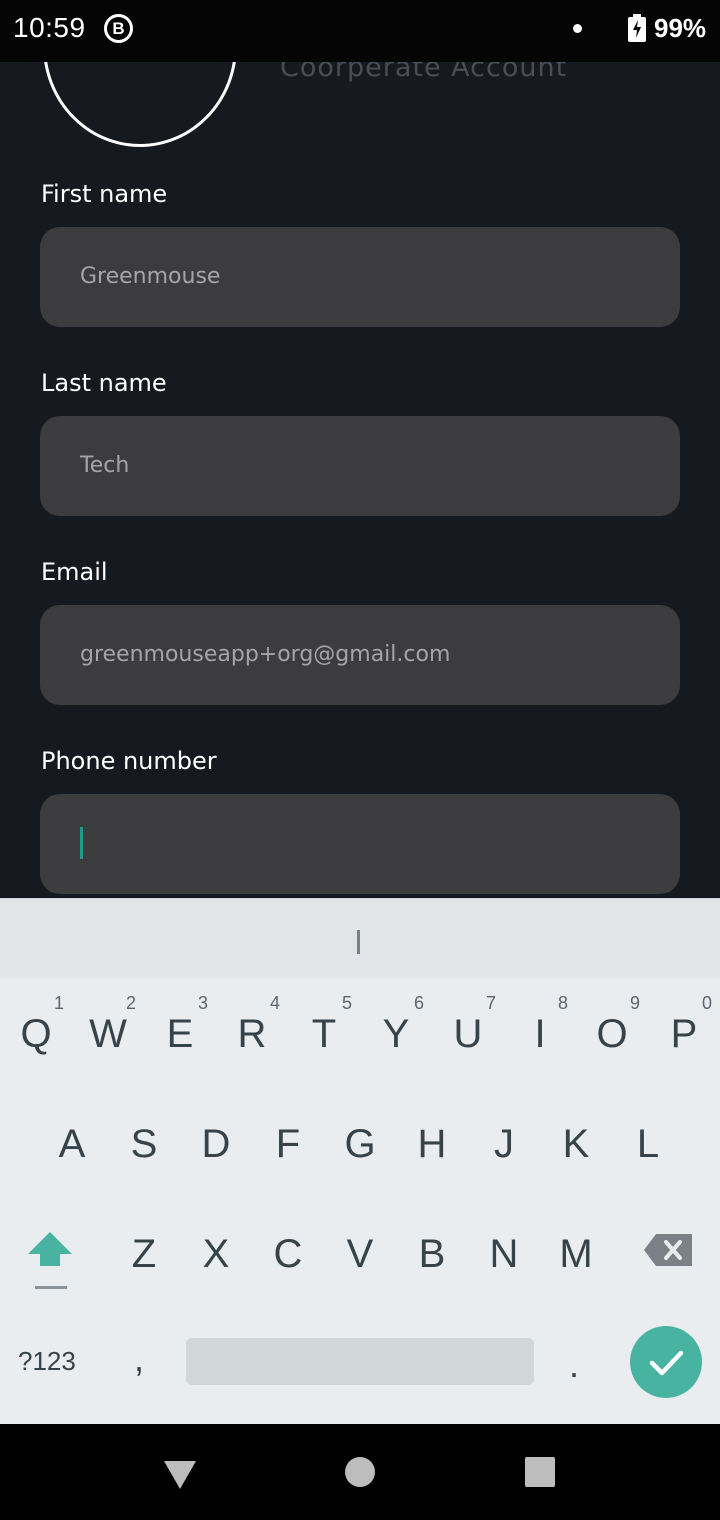 The width and height of the screenshot is (720, 1520). I want to click on key-n: N, so click(504, 1253).